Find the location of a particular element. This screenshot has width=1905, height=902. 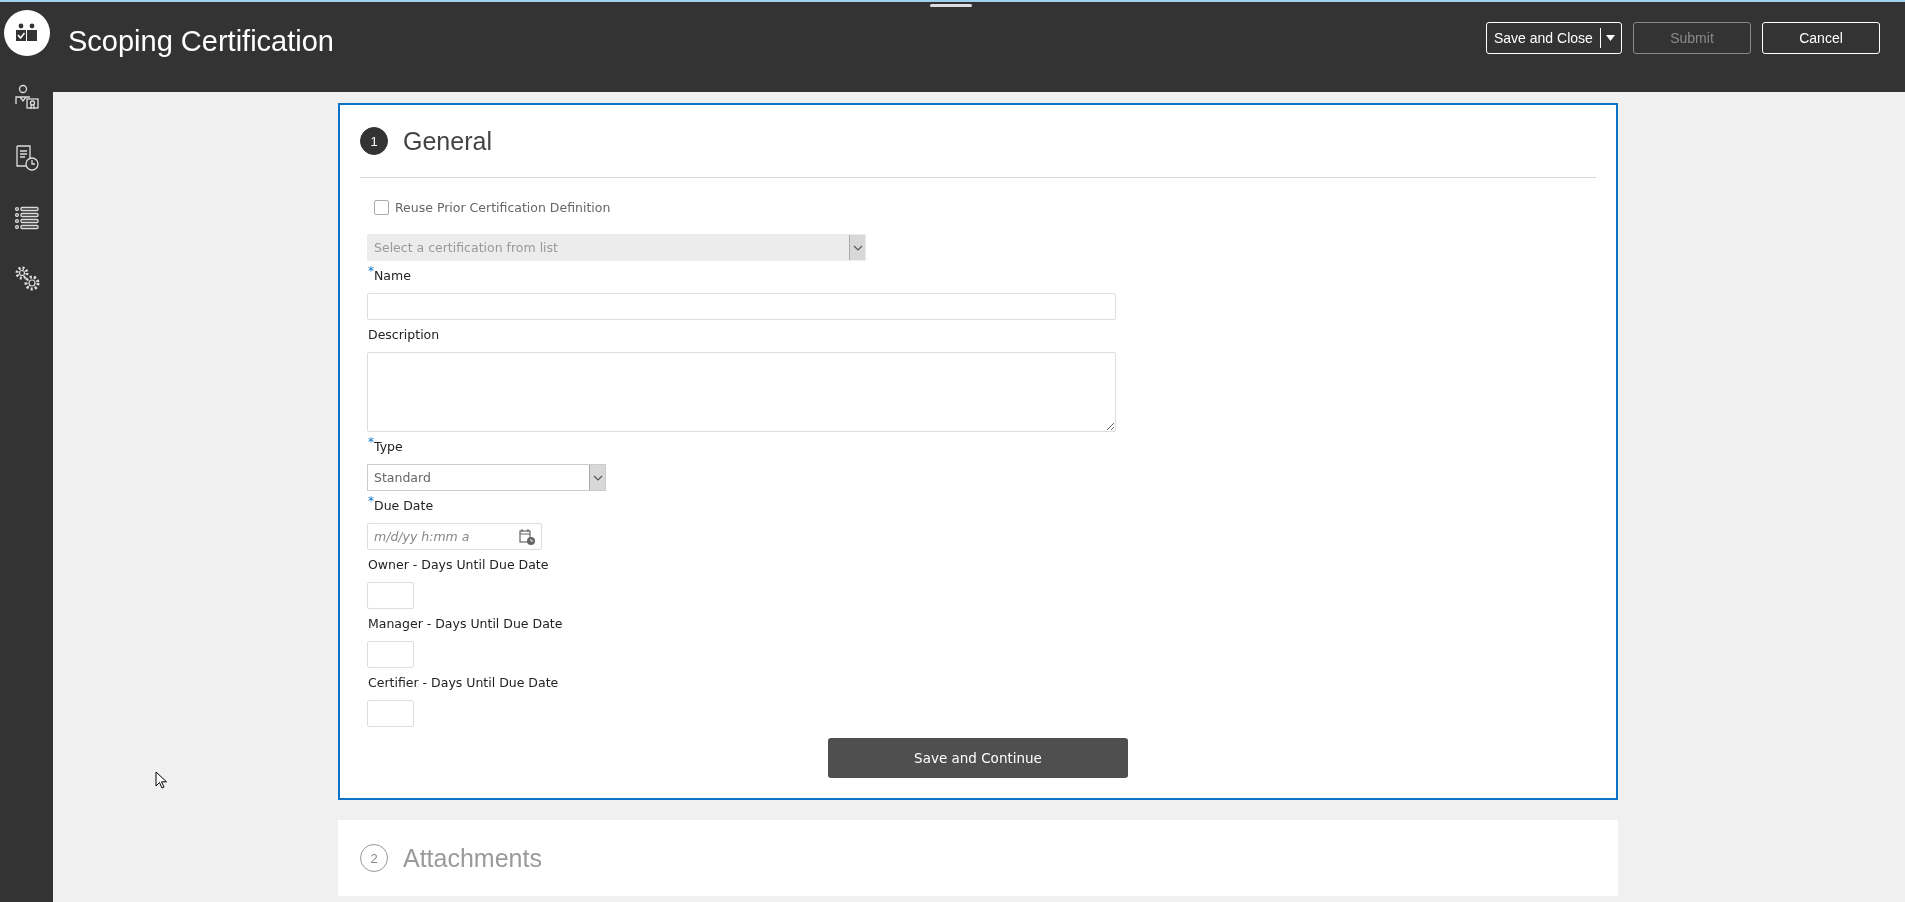

field-label: Certifier - Days Until Due Date is located at coordinates (463, 683).